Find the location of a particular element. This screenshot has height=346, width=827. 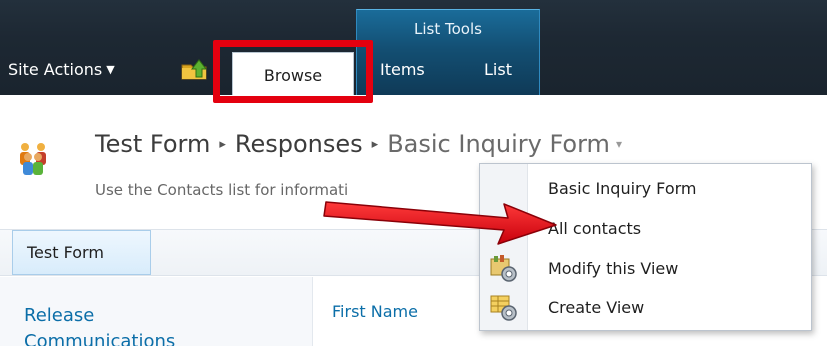

annotation-arrow-icon is located at coordinates (440, 223).